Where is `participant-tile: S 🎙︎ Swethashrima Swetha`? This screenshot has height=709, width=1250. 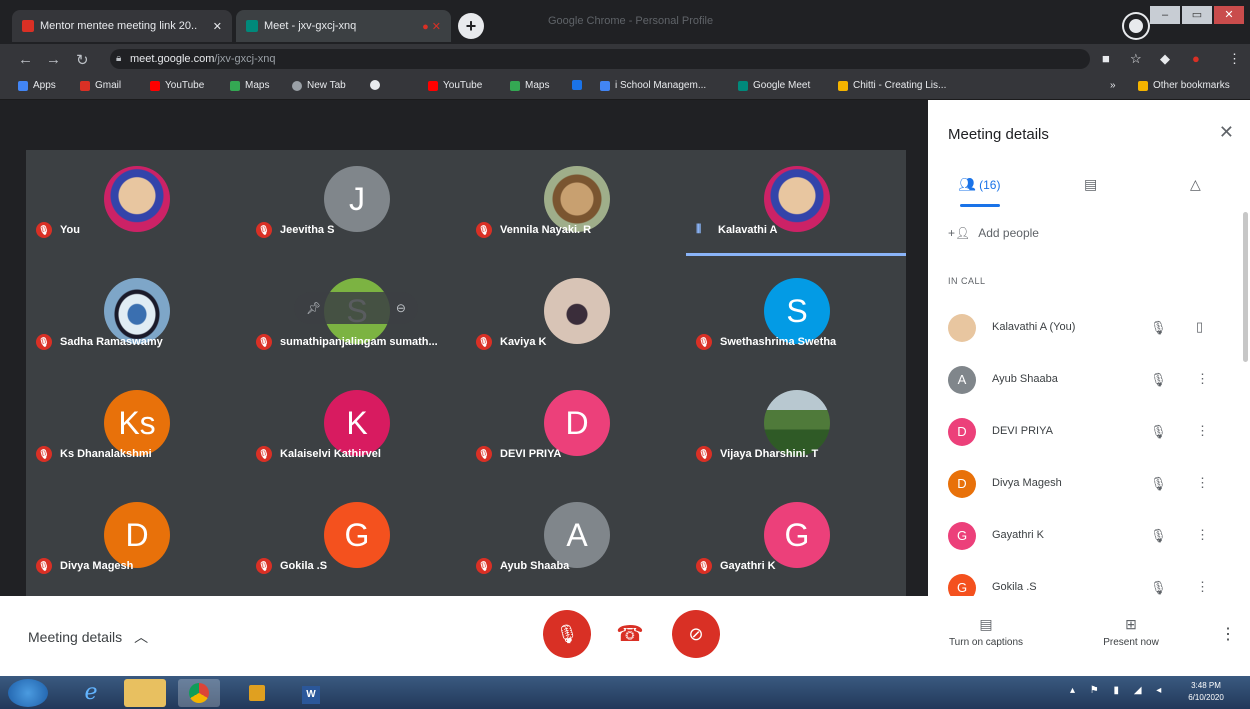 participant-tile: S 🎙︎ Swethashrima Swetha is located at coordinates (796, 312).